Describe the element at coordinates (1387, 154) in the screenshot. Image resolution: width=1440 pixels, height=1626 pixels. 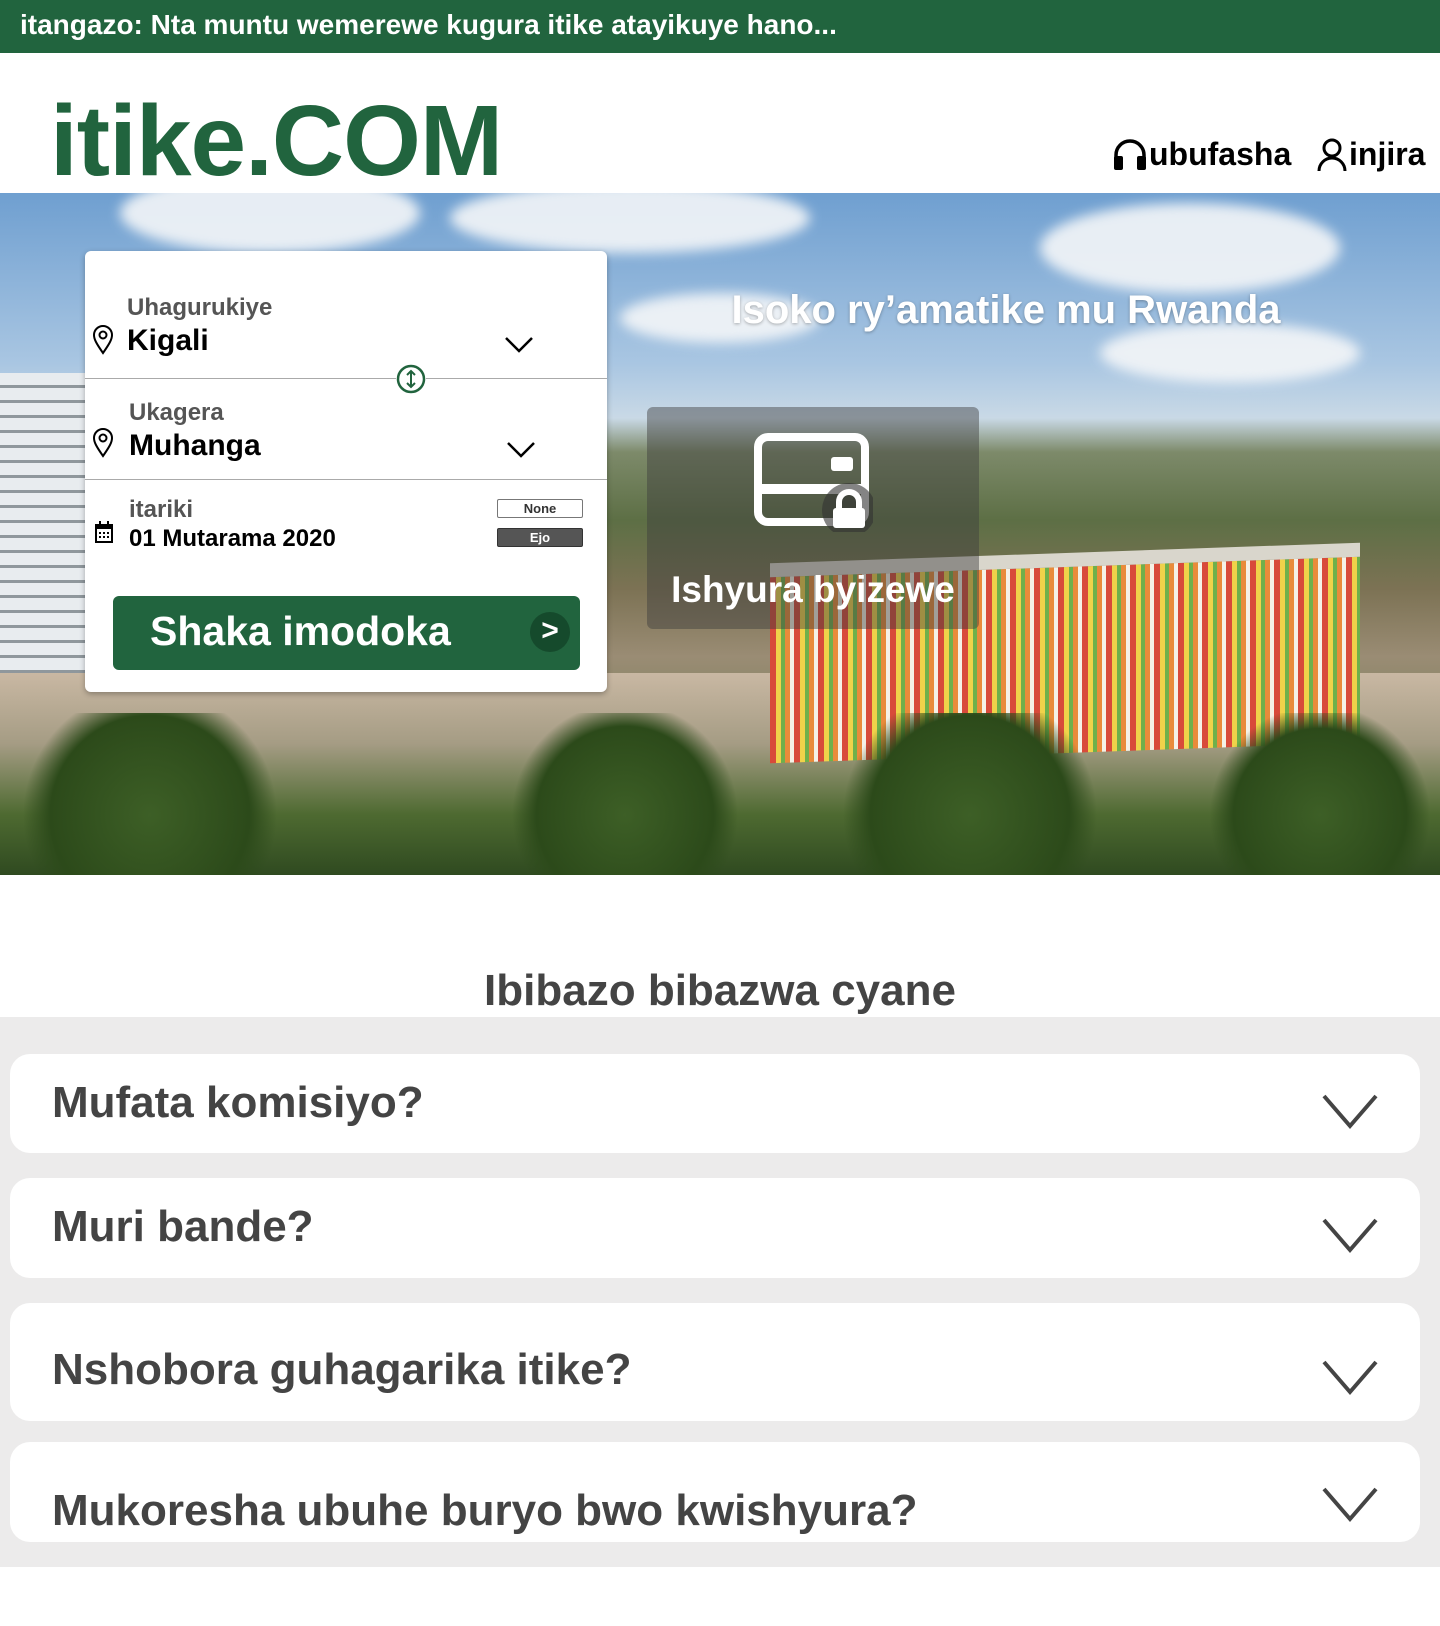
I see `login-label: injira` at that location.